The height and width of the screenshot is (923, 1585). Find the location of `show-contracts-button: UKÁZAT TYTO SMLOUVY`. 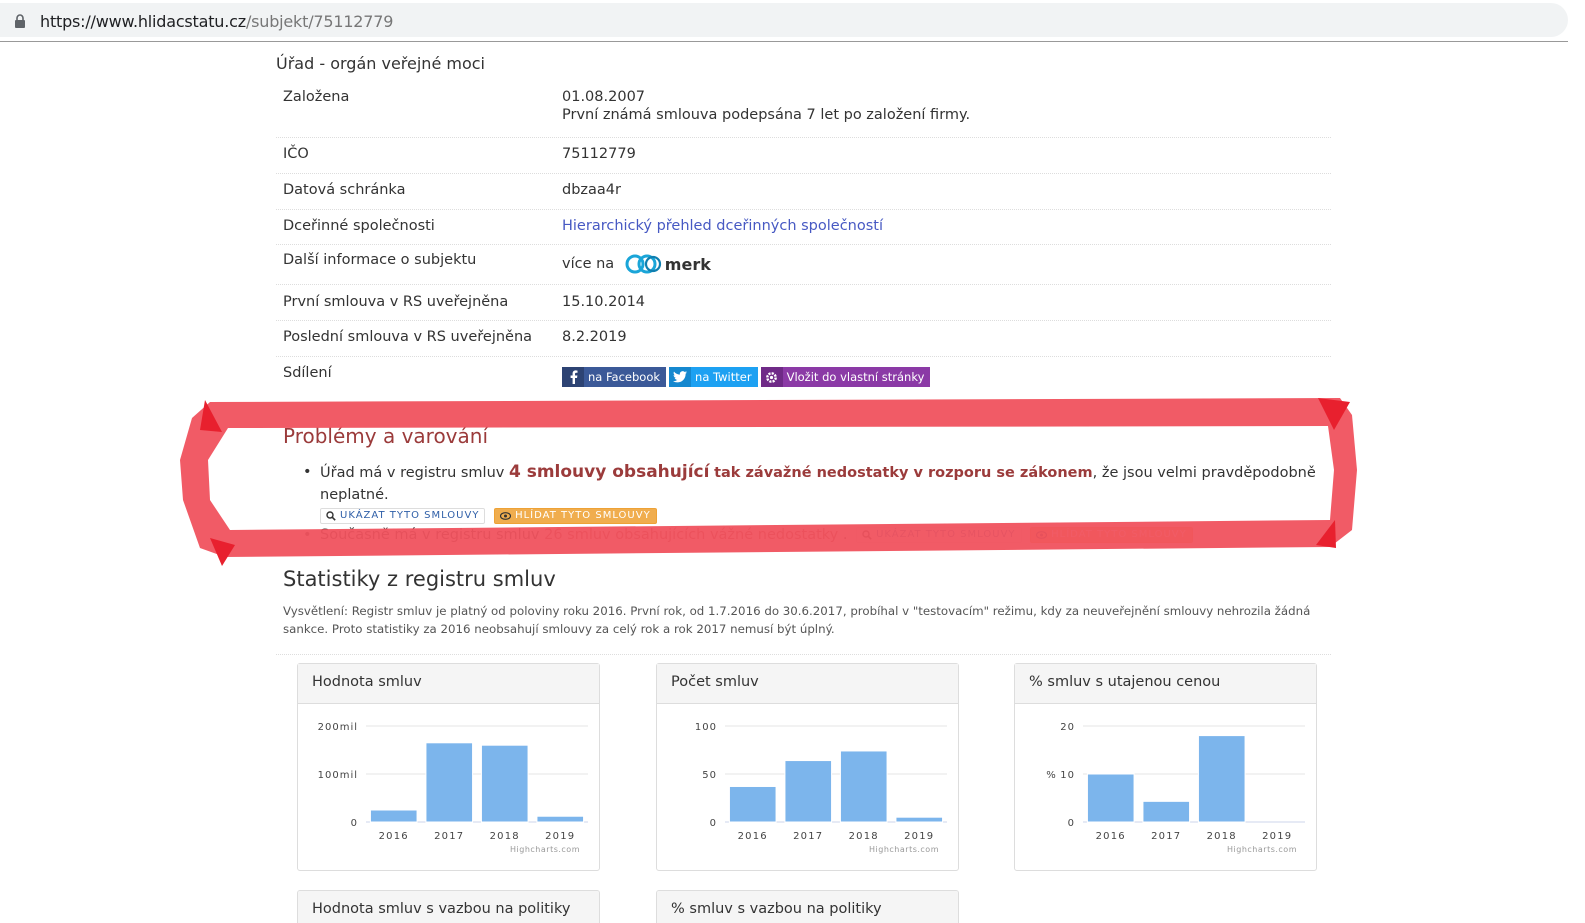

show-contracts-button: UKÁZAT TYTO SMLOUVY is located at coordinates (403, 516).